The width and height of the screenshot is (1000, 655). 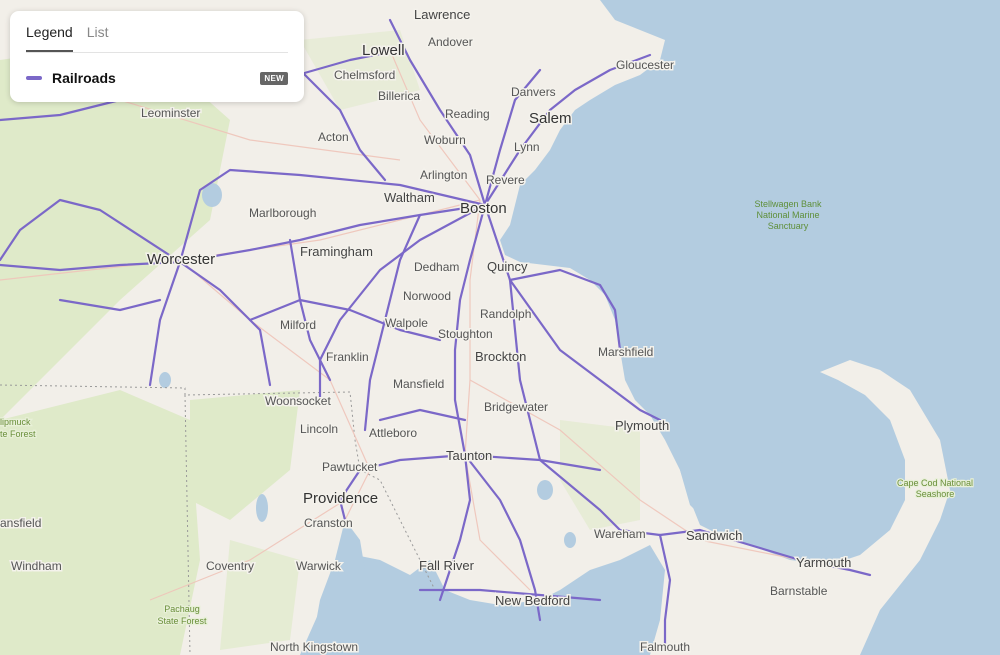 What do you see at coordinates (298, 401) in the screenshot?
I see `place-label: Woonsocket` at bounding box center [298, 401].